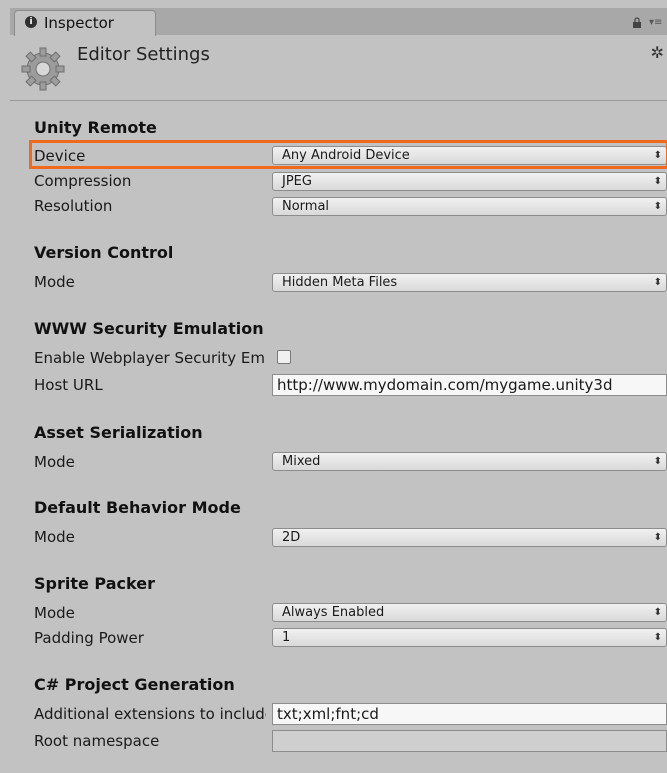 The width and height of the screenshot is (667, 773). What do you see at coordinates (445, 385) in the screenshot?
I see `host-url-value: http://www.mydomain.com/mygame.unity3d` at bounding box center [445, 385].